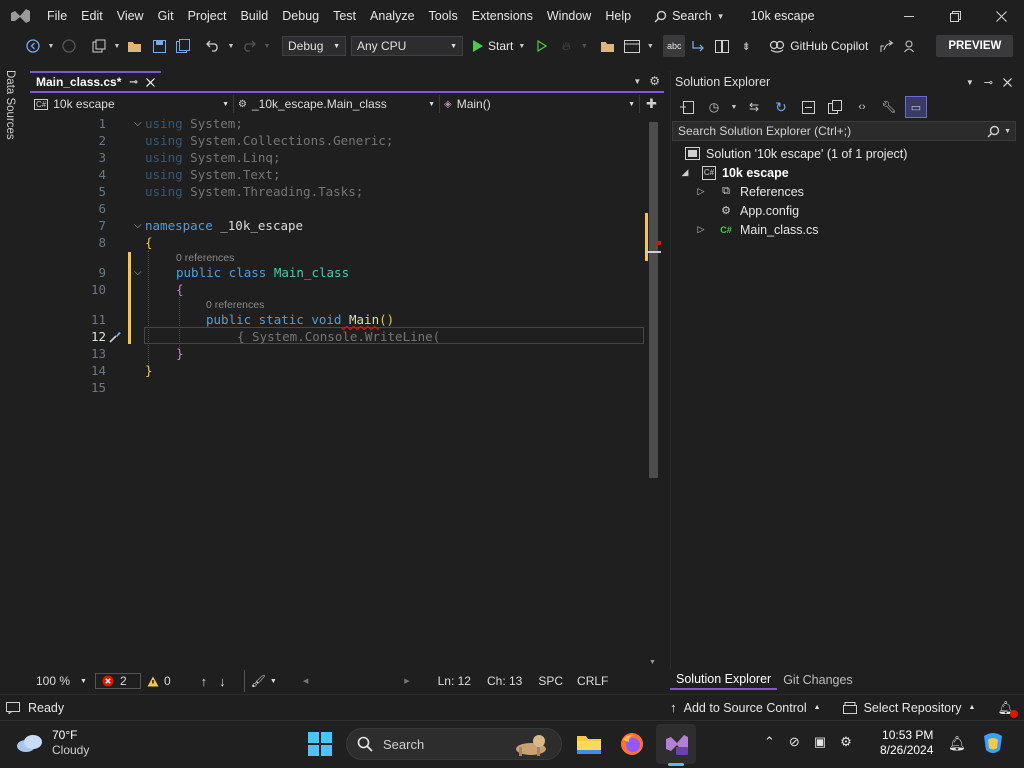  What do you see at coordinates (407, 46) in the screenshot?
I see `solution-platform-dropdown: Any CPU ▼` at bounding box center [407, 46].